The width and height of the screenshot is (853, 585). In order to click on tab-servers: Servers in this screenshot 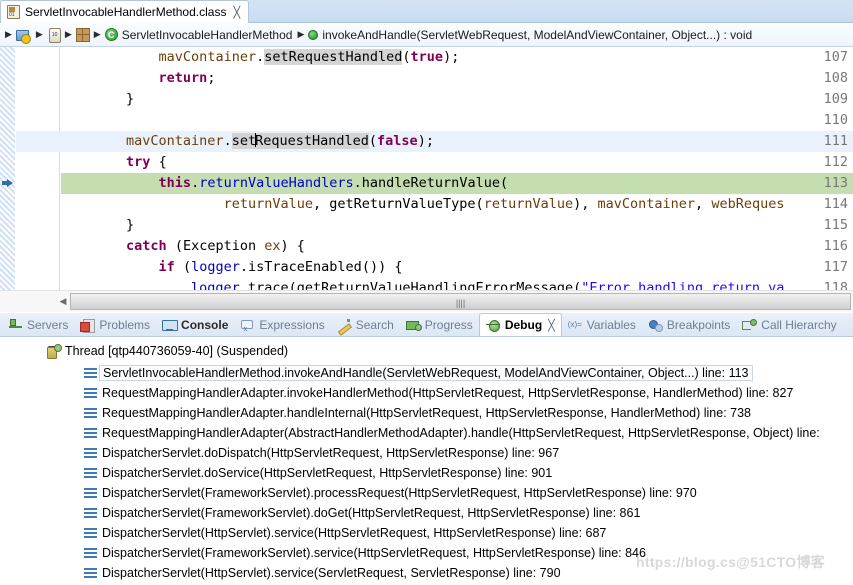, I will do `click(38, 325)`.